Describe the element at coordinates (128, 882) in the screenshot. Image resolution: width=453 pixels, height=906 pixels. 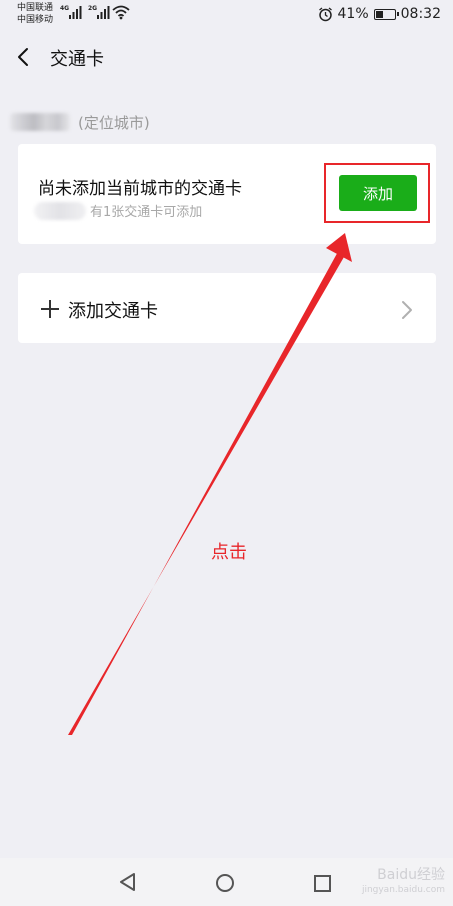
I see `system-back-icon` at that location.